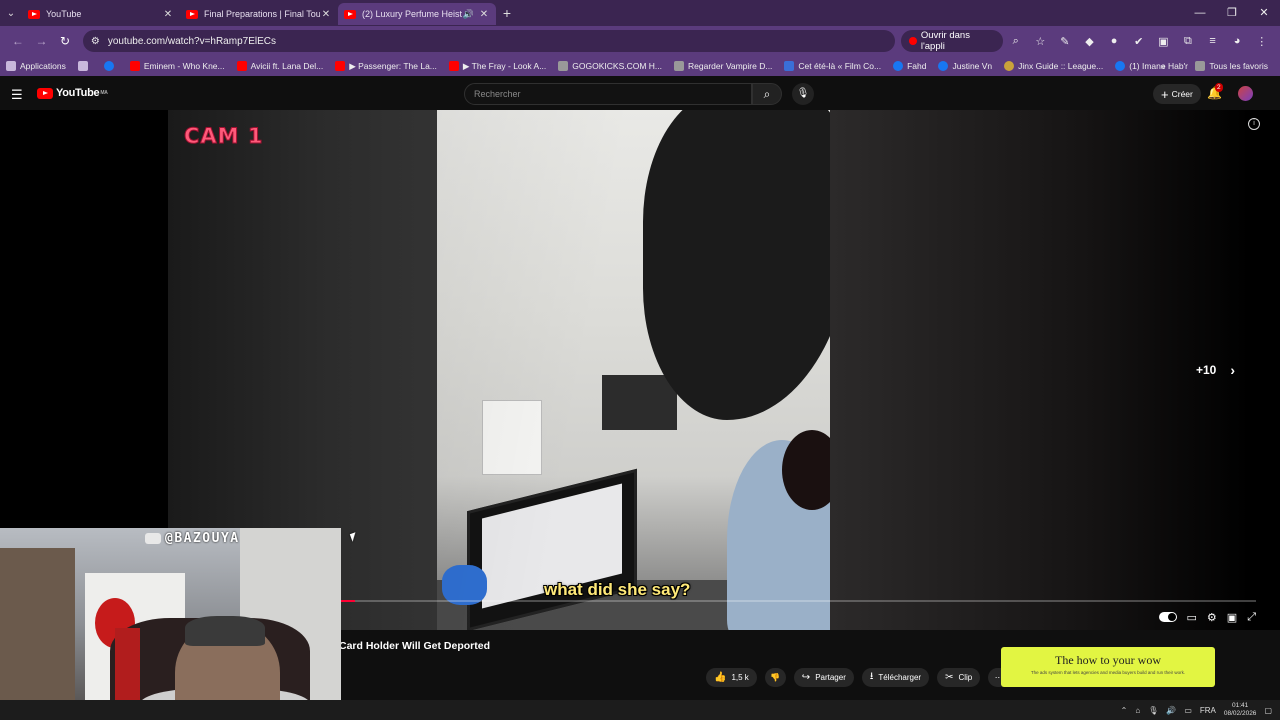  I want to click on clock: 01:41 08/02/2026, so click(1240, 710).